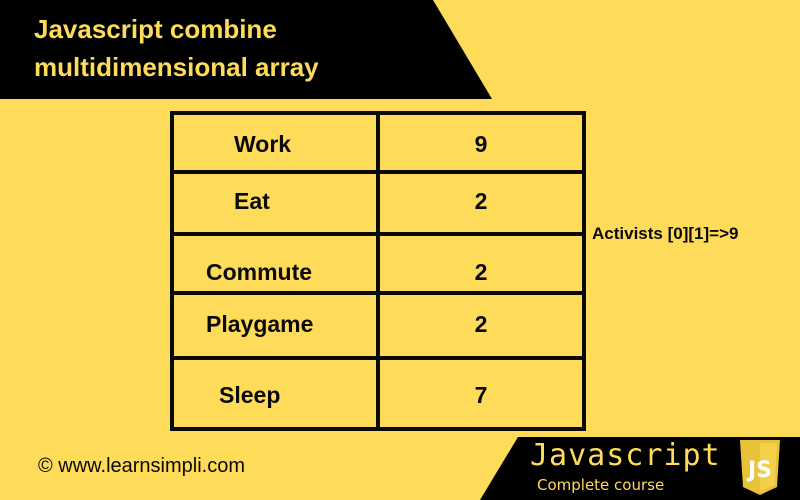  Describe the element at coordinates (141, 466) in the screenshot. I see `copyright-link: © www.learnsimpli.com` at that location.